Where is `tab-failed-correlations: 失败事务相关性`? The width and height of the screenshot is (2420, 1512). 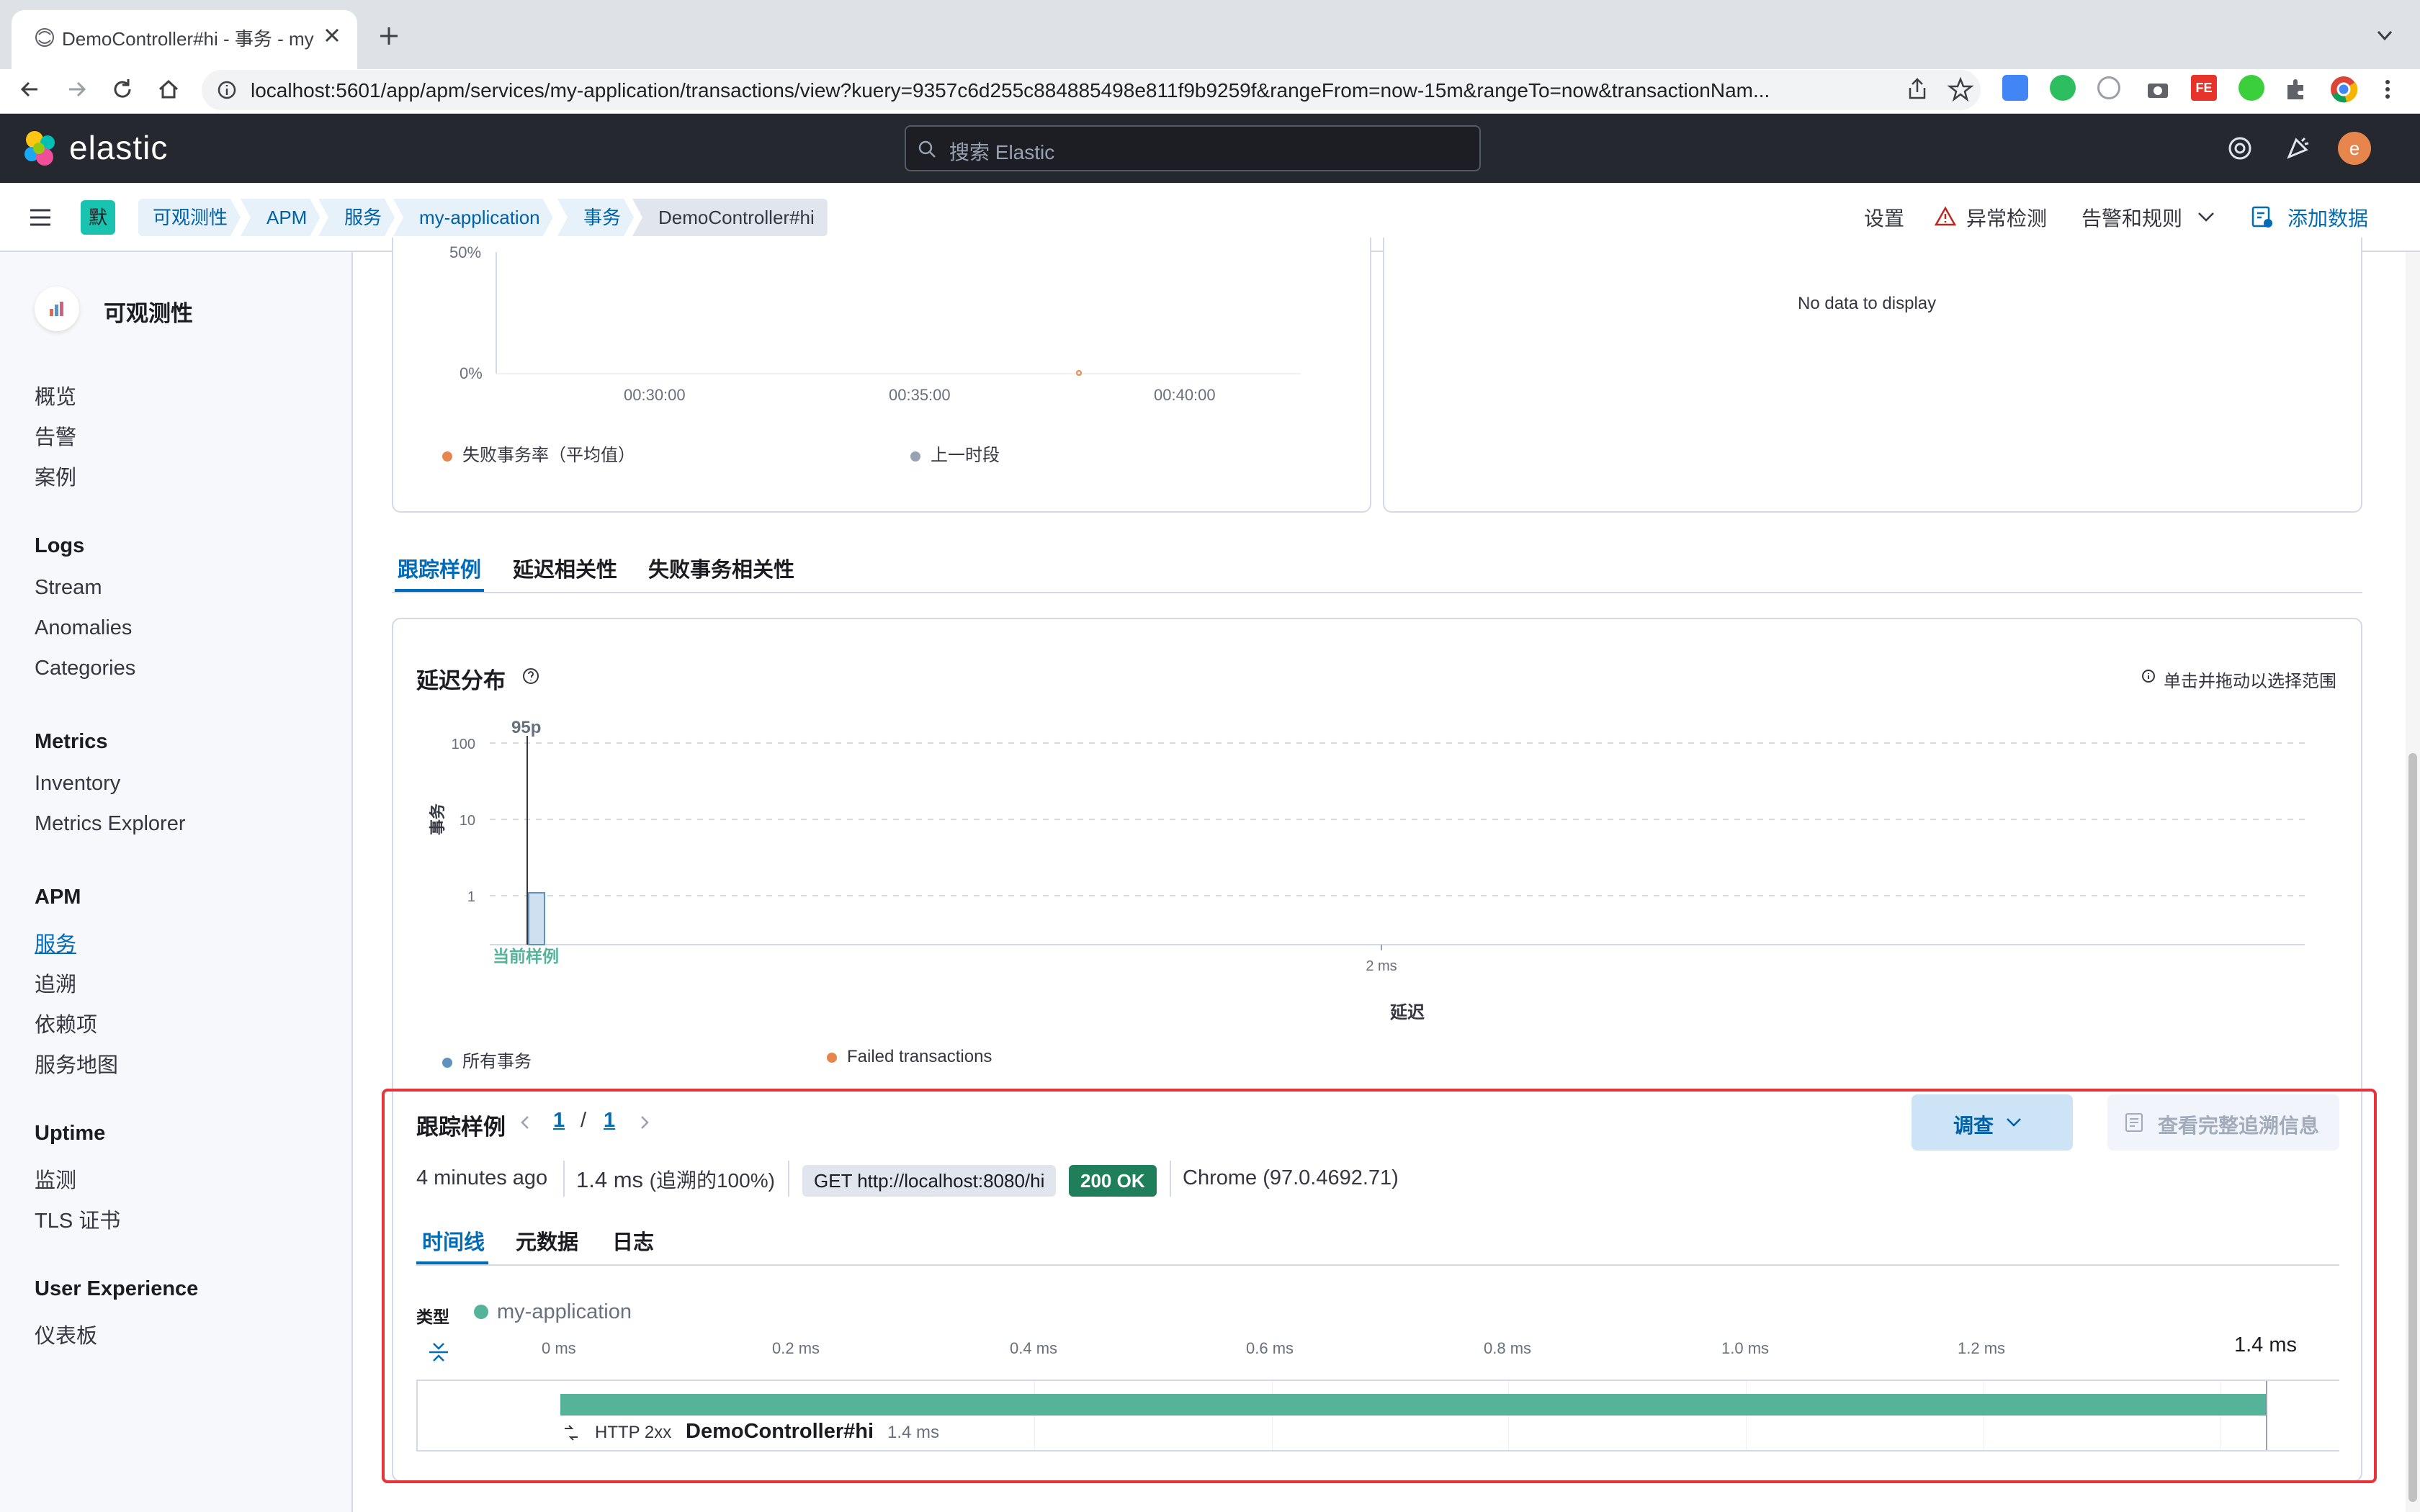 tab-failed-correlations: 失败事务相关性 is located at coordinates (721, 568).